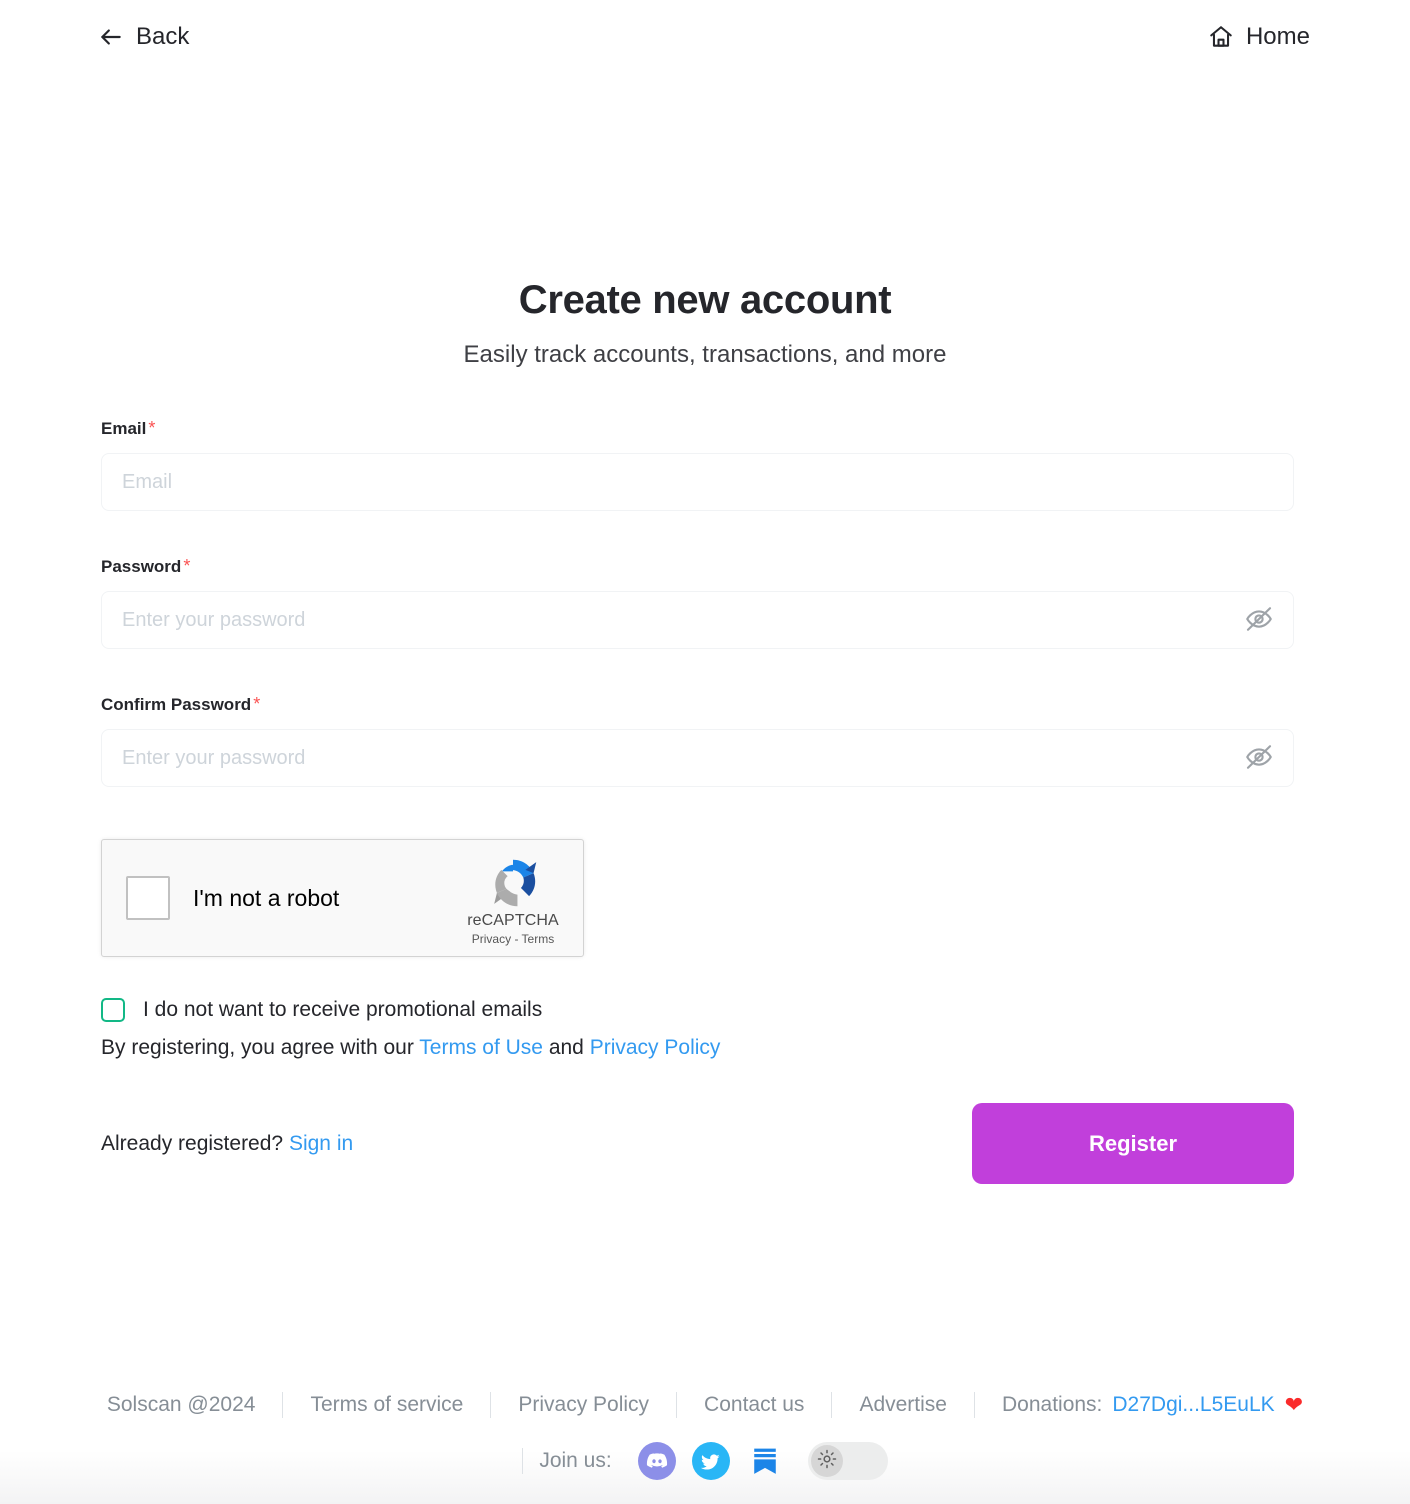 The height and width of the screenshot is (1504, 1410). Describe the element at coordinates (181, 1404) in the screenshot. I see `footer-copyright: Solscan @2024` at that location.